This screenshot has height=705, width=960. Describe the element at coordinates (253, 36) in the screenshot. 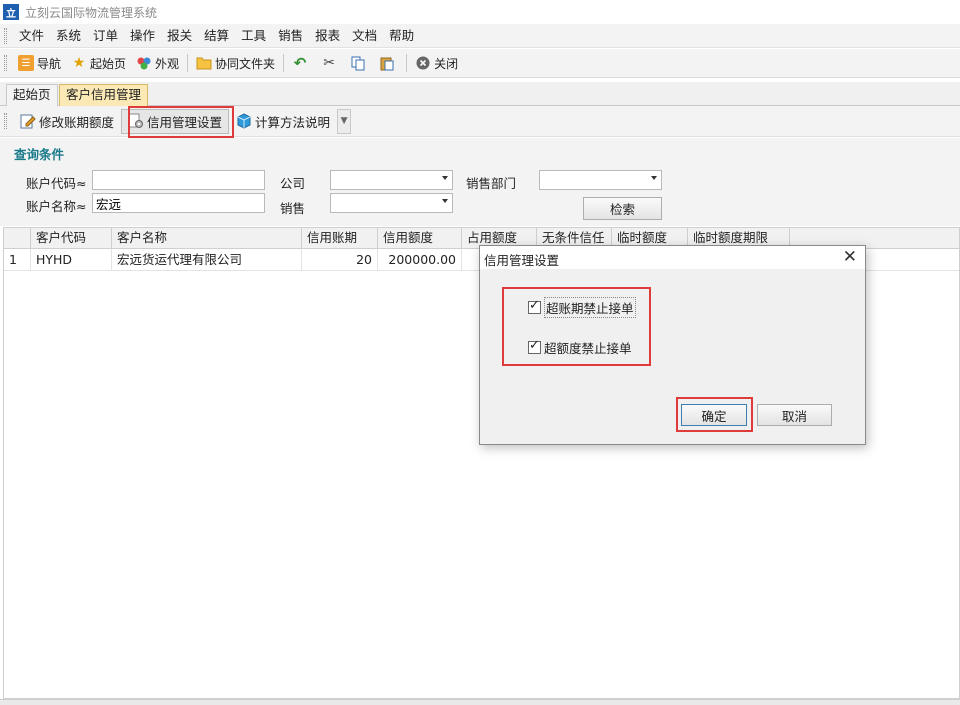

I see `menu-tools: 工具` at that location.